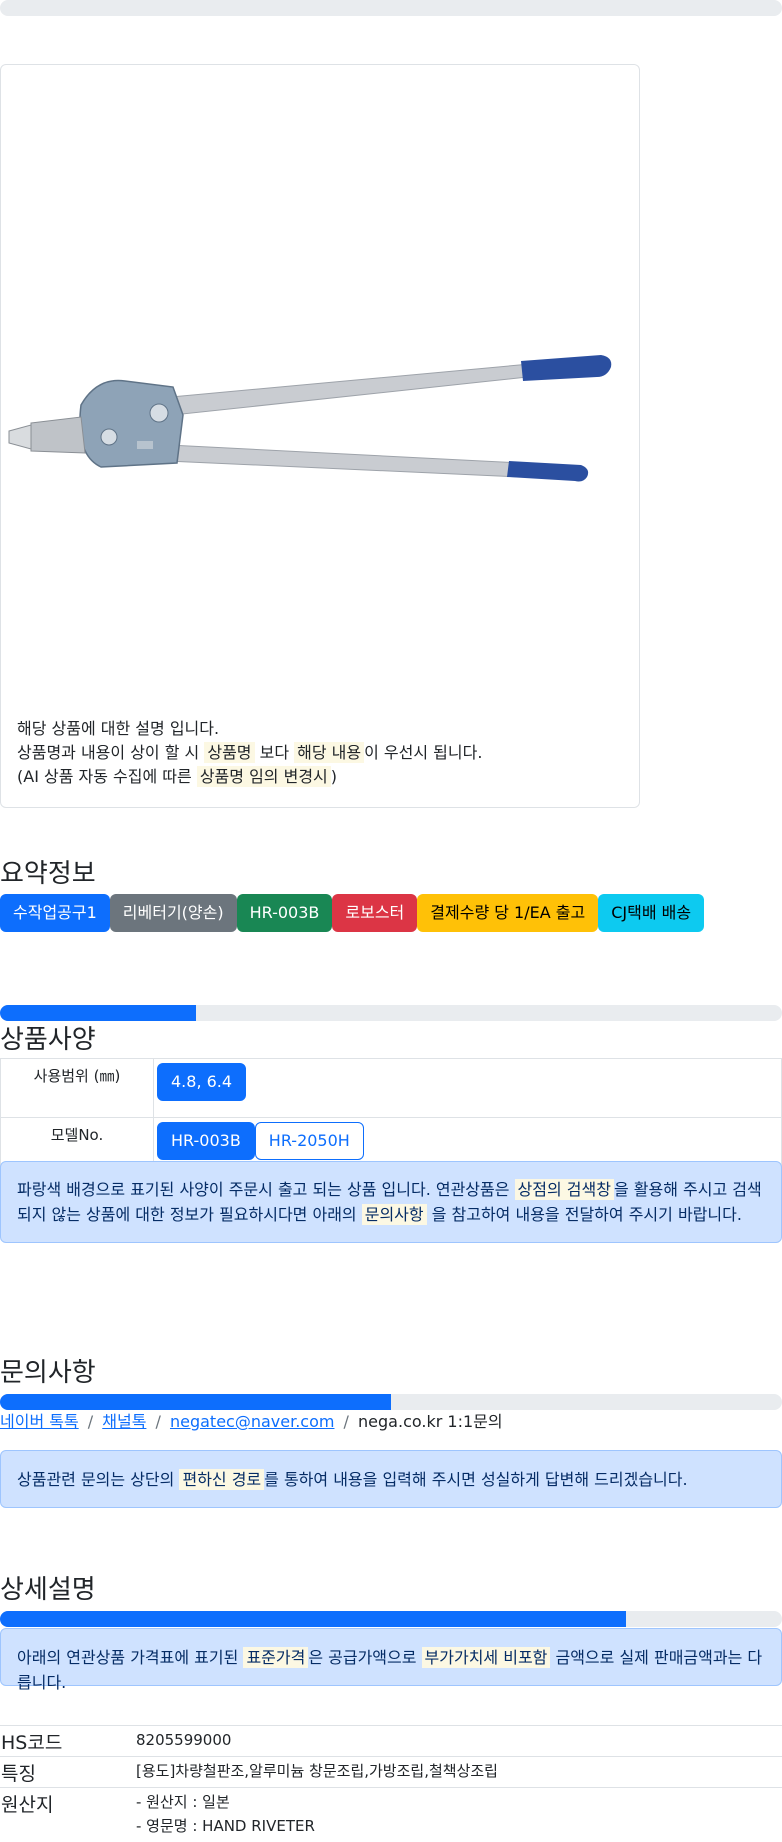 The image size is (782, 1842). Describe the element at coordinates (486, 1657) in the screenshot. I see `highlight-text: 부가가치세 비포함` at that location.